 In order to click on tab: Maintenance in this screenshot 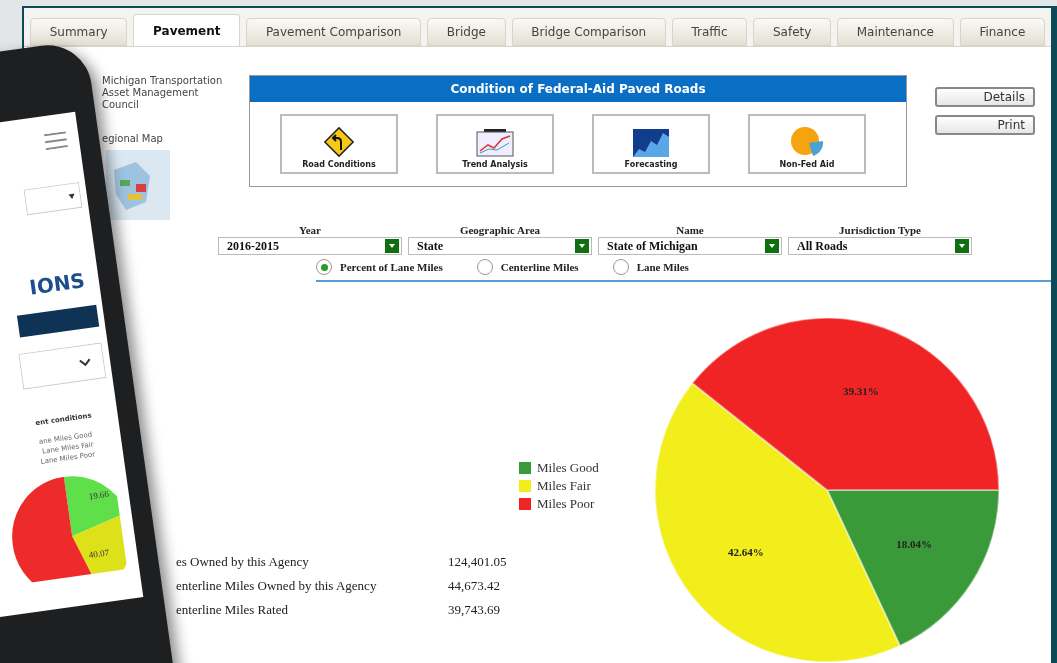, I will do `click(895, 32)`.